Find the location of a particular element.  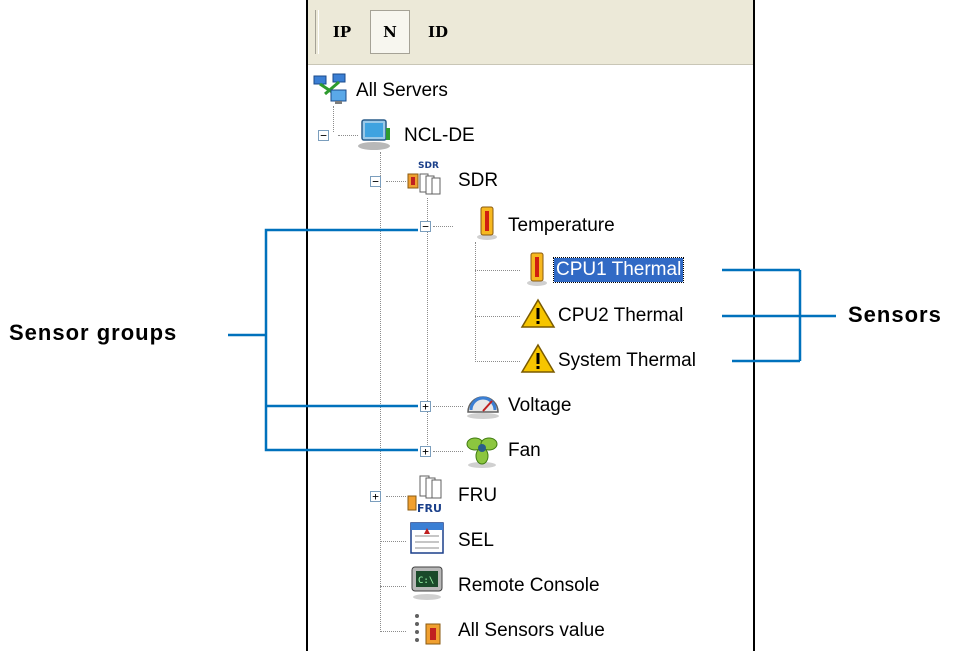

callout-sensor-groups: Sensor groups is located at coordinates (93, 332).